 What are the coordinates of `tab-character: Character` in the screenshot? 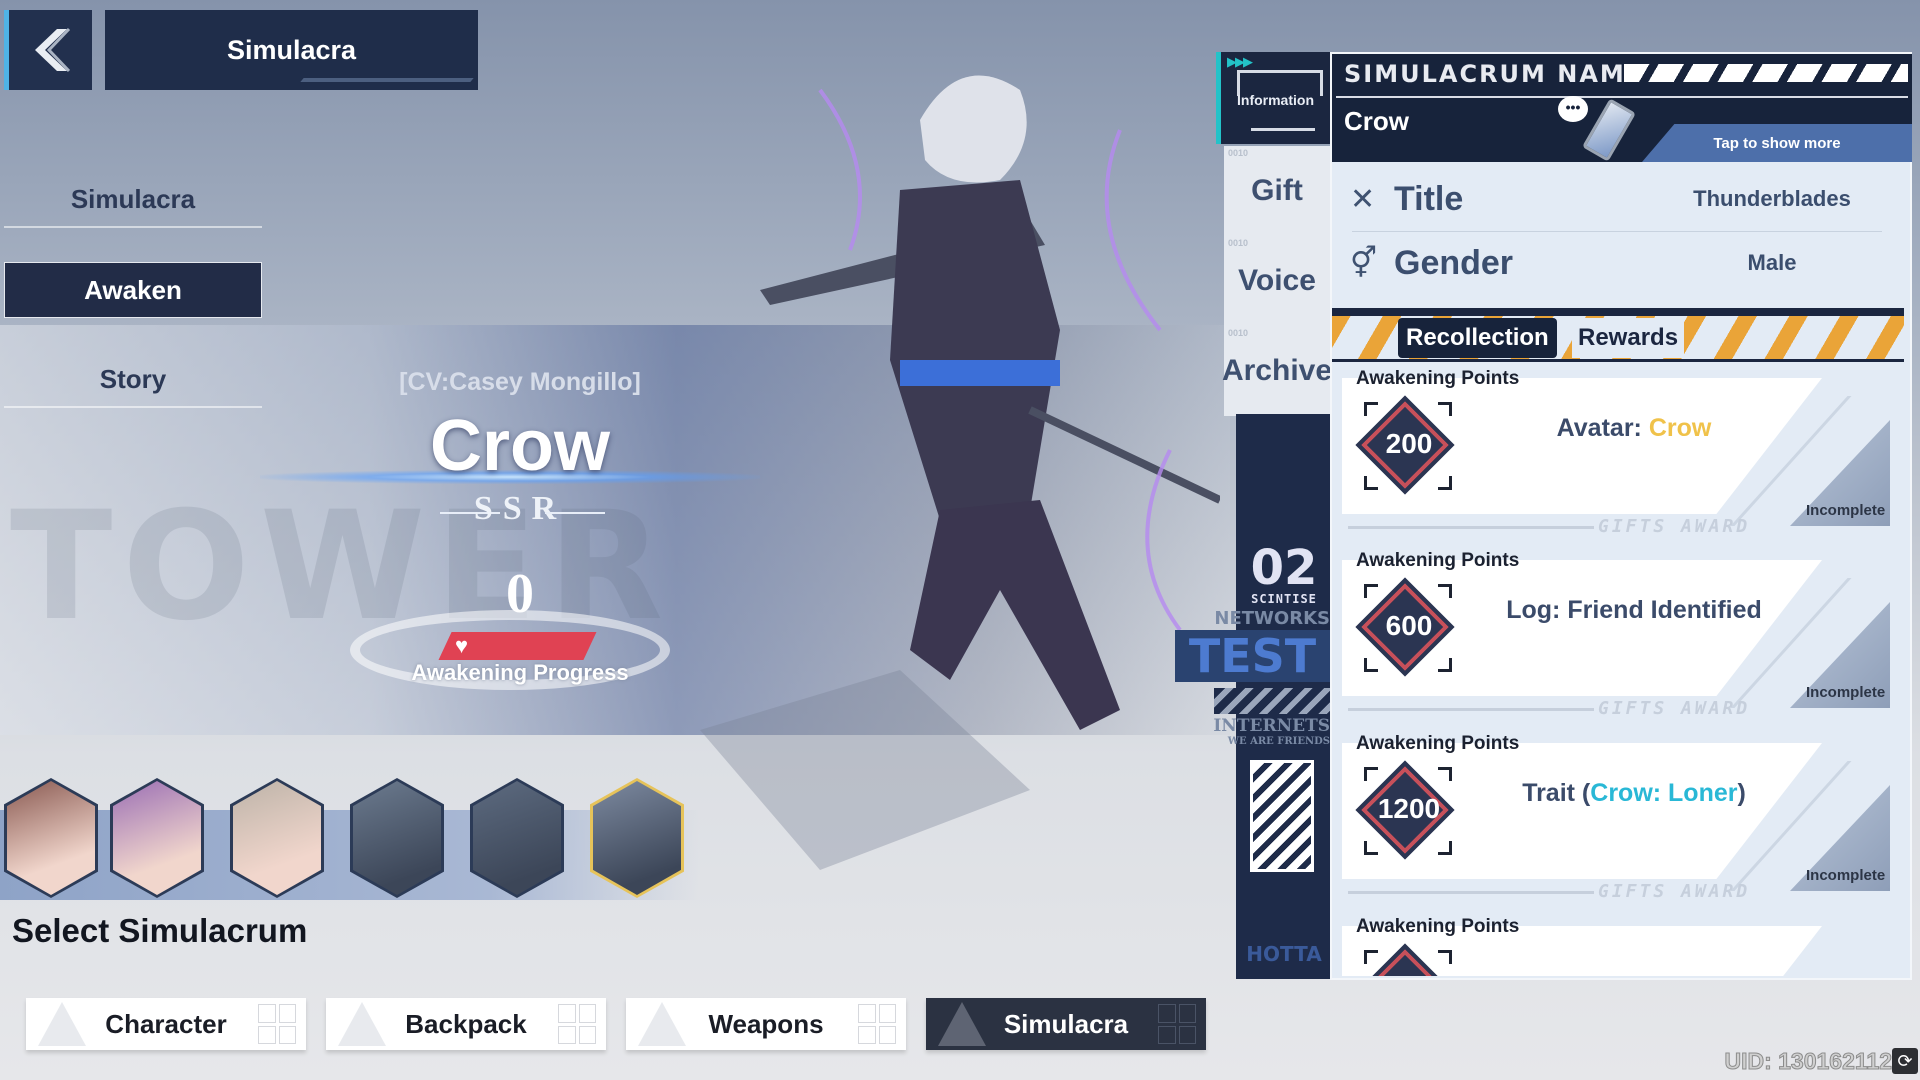 It's located at (166, 1024).